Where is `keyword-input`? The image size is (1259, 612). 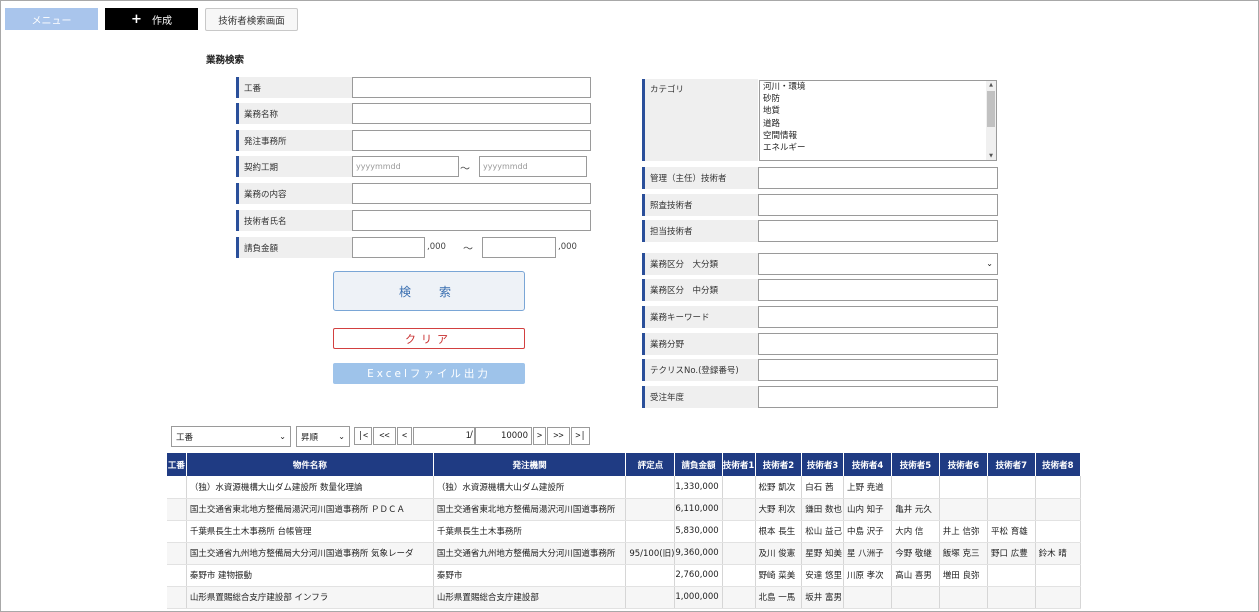 keyword-input is located at coordinates (878, 317).